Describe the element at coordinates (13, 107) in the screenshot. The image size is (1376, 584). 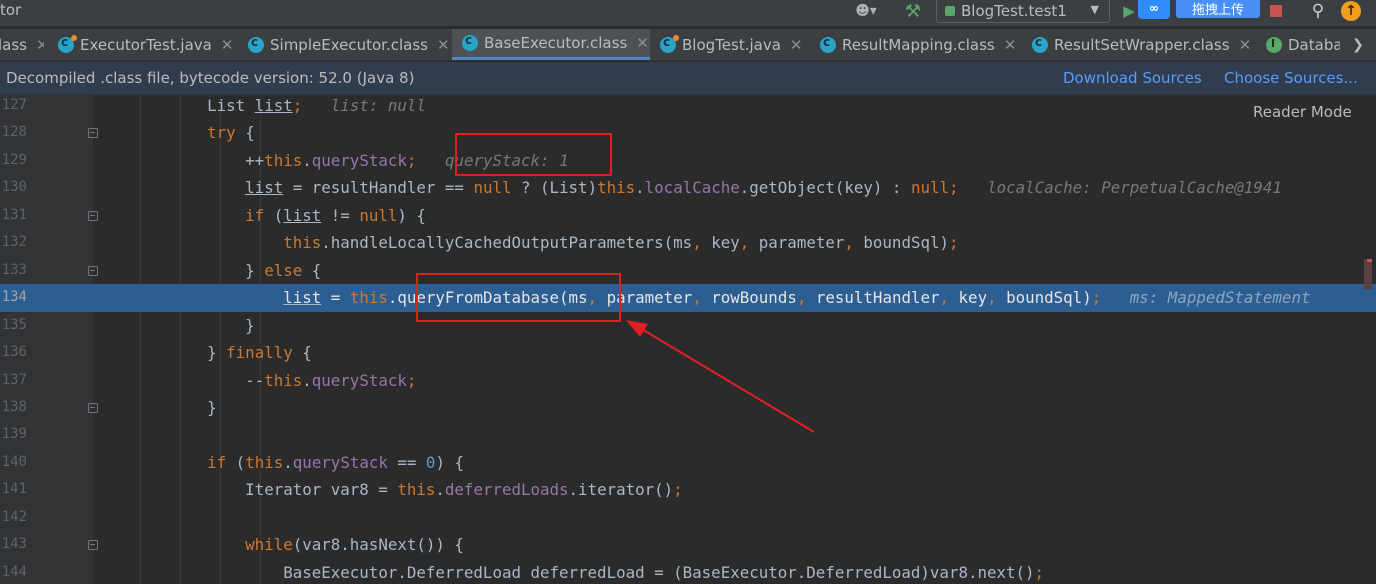
I see `line-number: 127` at that location.